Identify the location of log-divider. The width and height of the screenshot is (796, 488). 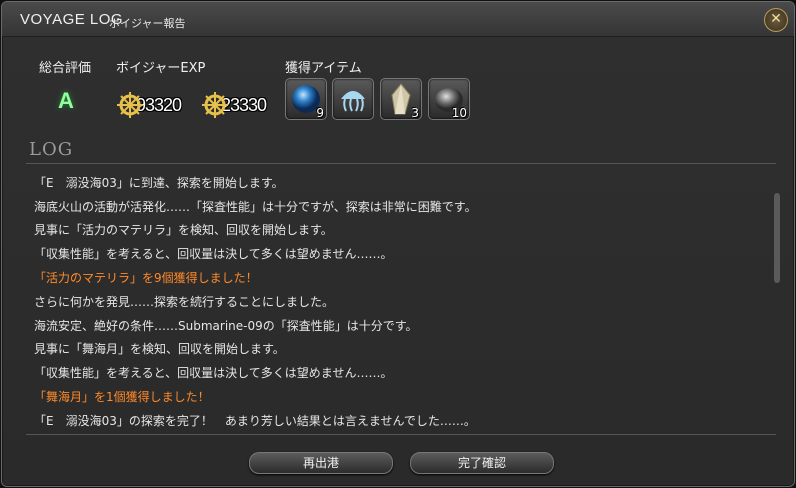
(401, 163).